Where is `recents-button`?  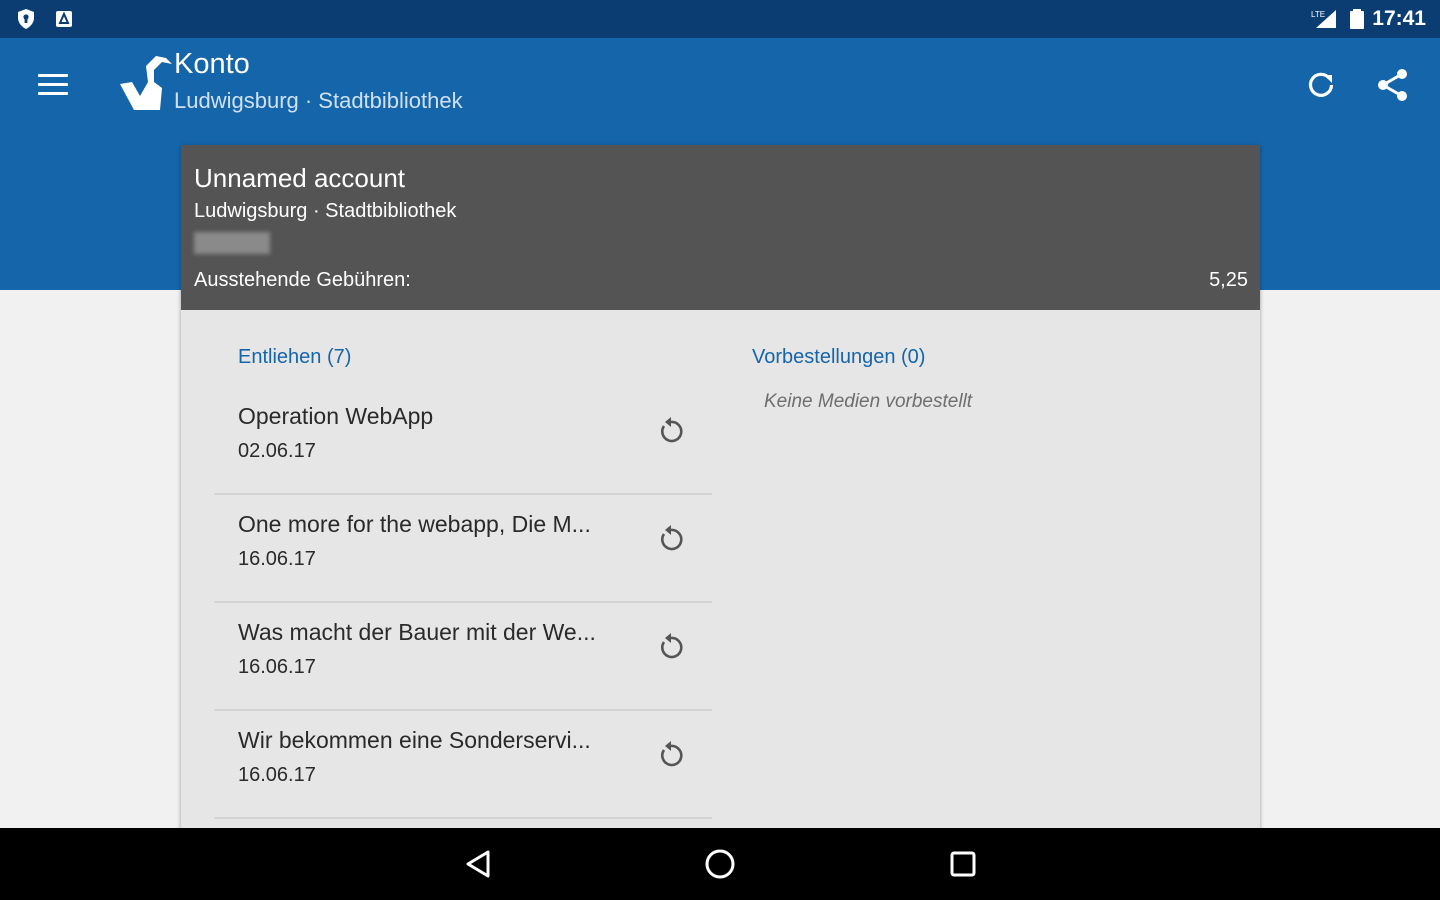
recents-button is located at coordinates (963, 864).